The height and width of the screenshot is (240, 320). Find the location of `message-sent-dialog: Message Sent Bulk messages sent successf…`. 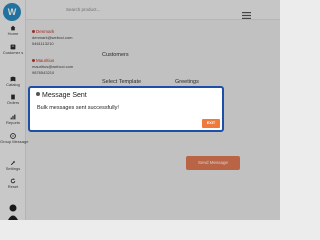

message-sent-dialog: Message Sent Bulk messages sent successf… is located at coordinates (126, 109).